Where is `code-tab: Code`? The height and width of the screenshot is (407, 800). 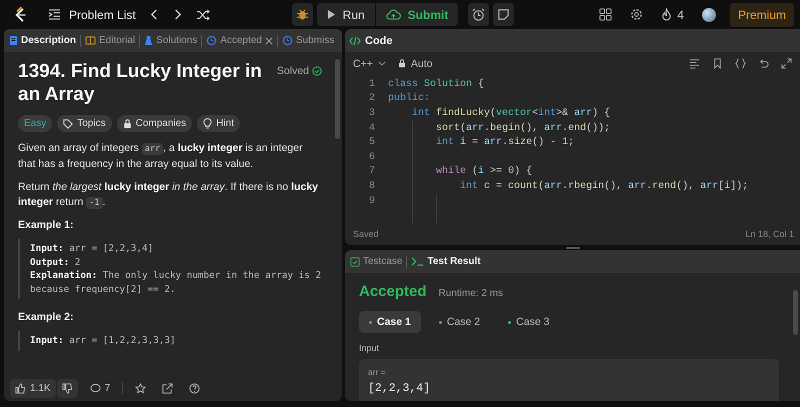 code-tab: Code is located at coordinates (370, 40).